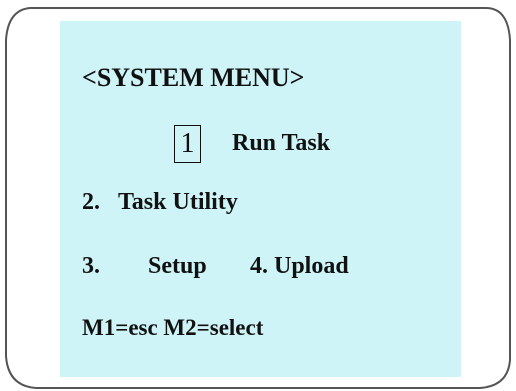 The image size is (516, 391). I want to click on menu-item-task-utility: Task Utility, so click(178, 202).